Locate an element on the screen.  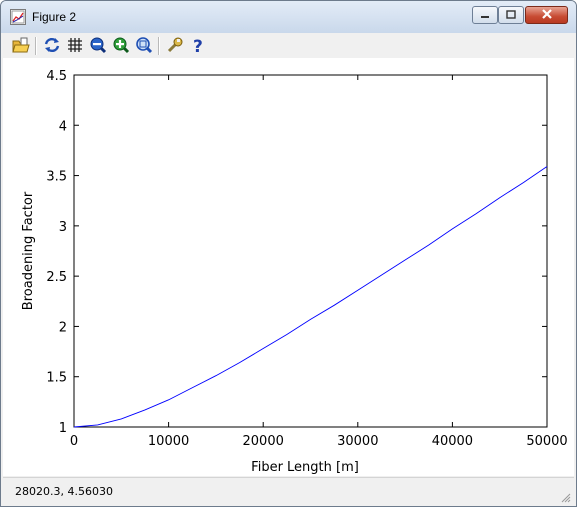
zoom-in-icon is located at coordinates (121, 46).